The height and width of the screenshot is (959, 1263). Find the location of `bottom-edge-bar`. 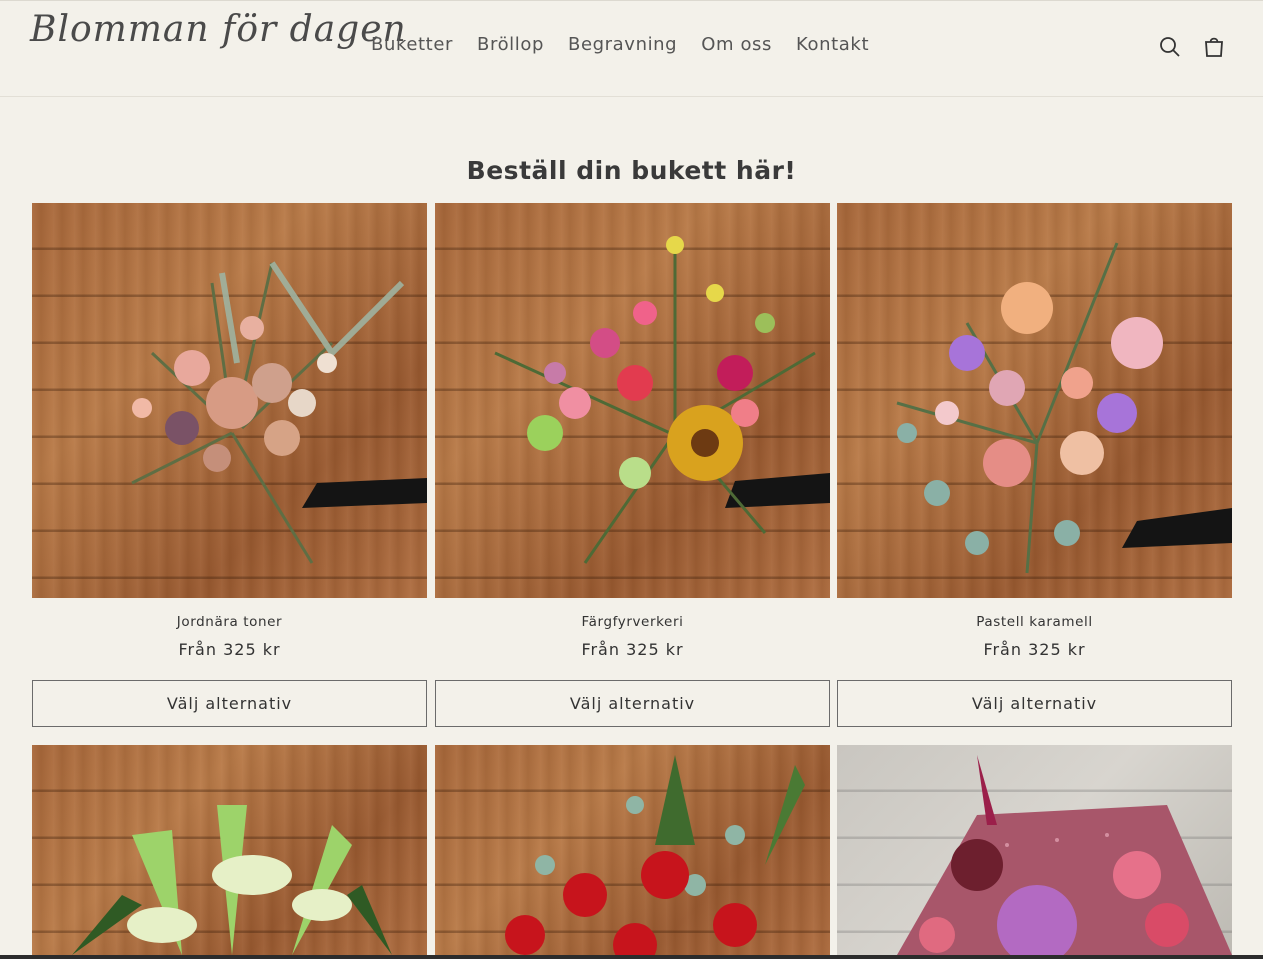

bottom-edge-bar is located at coordinates (631, 957).